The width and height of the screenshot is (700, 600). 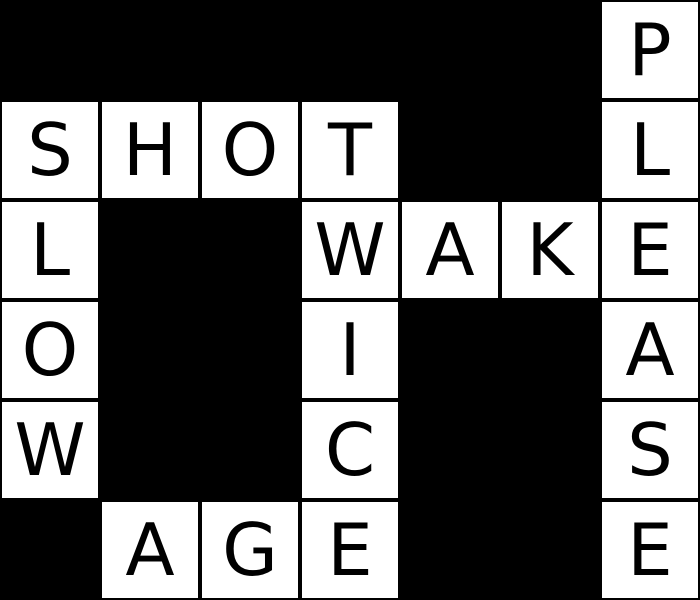 I want to click on cell-letter: T, so click(x=350, y=150).